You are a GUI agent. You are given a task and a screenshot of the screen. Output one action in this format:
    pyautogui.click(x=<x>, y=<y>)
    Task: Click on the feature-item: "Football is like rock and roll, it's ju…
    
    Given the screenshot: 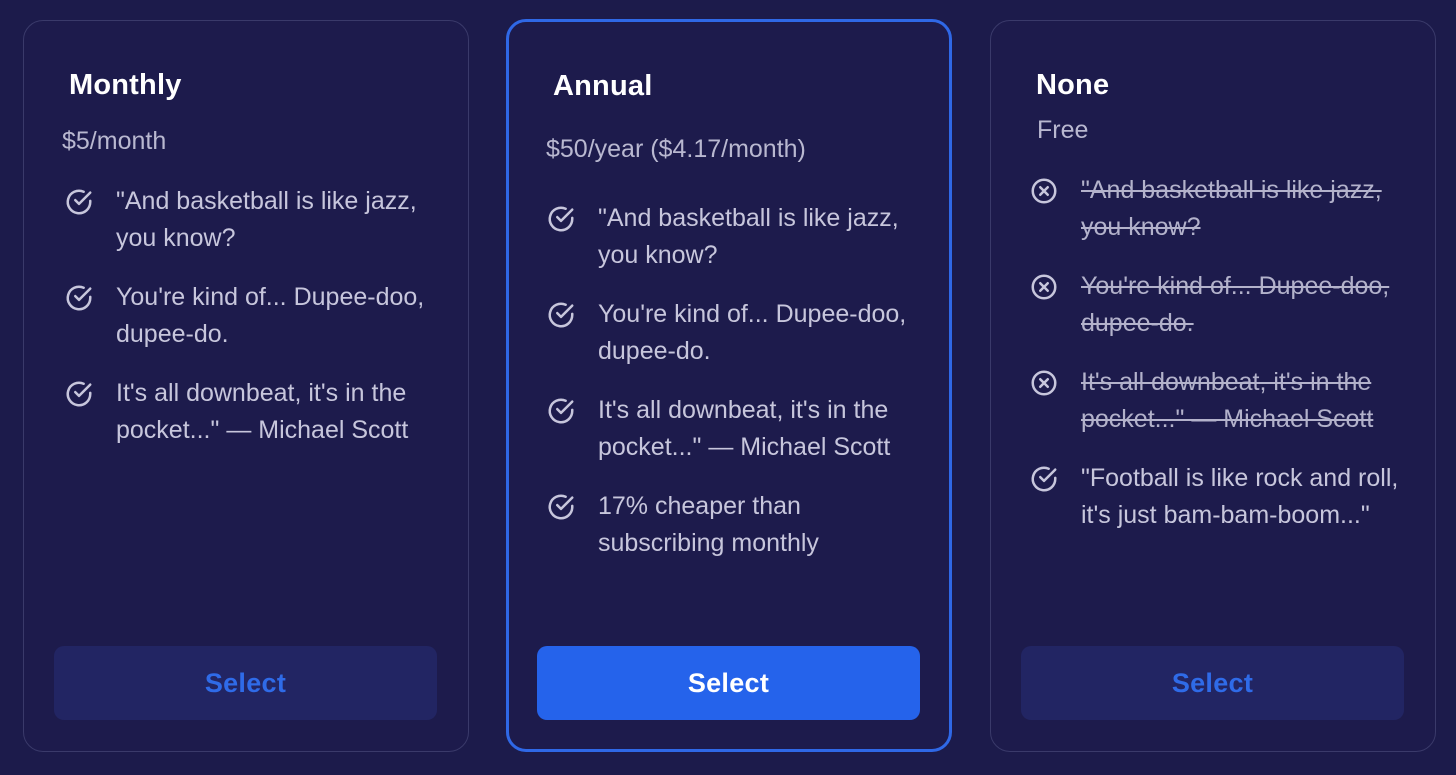 What is the action you would take?
    pyautogui.click(x=1221, y=497)
    